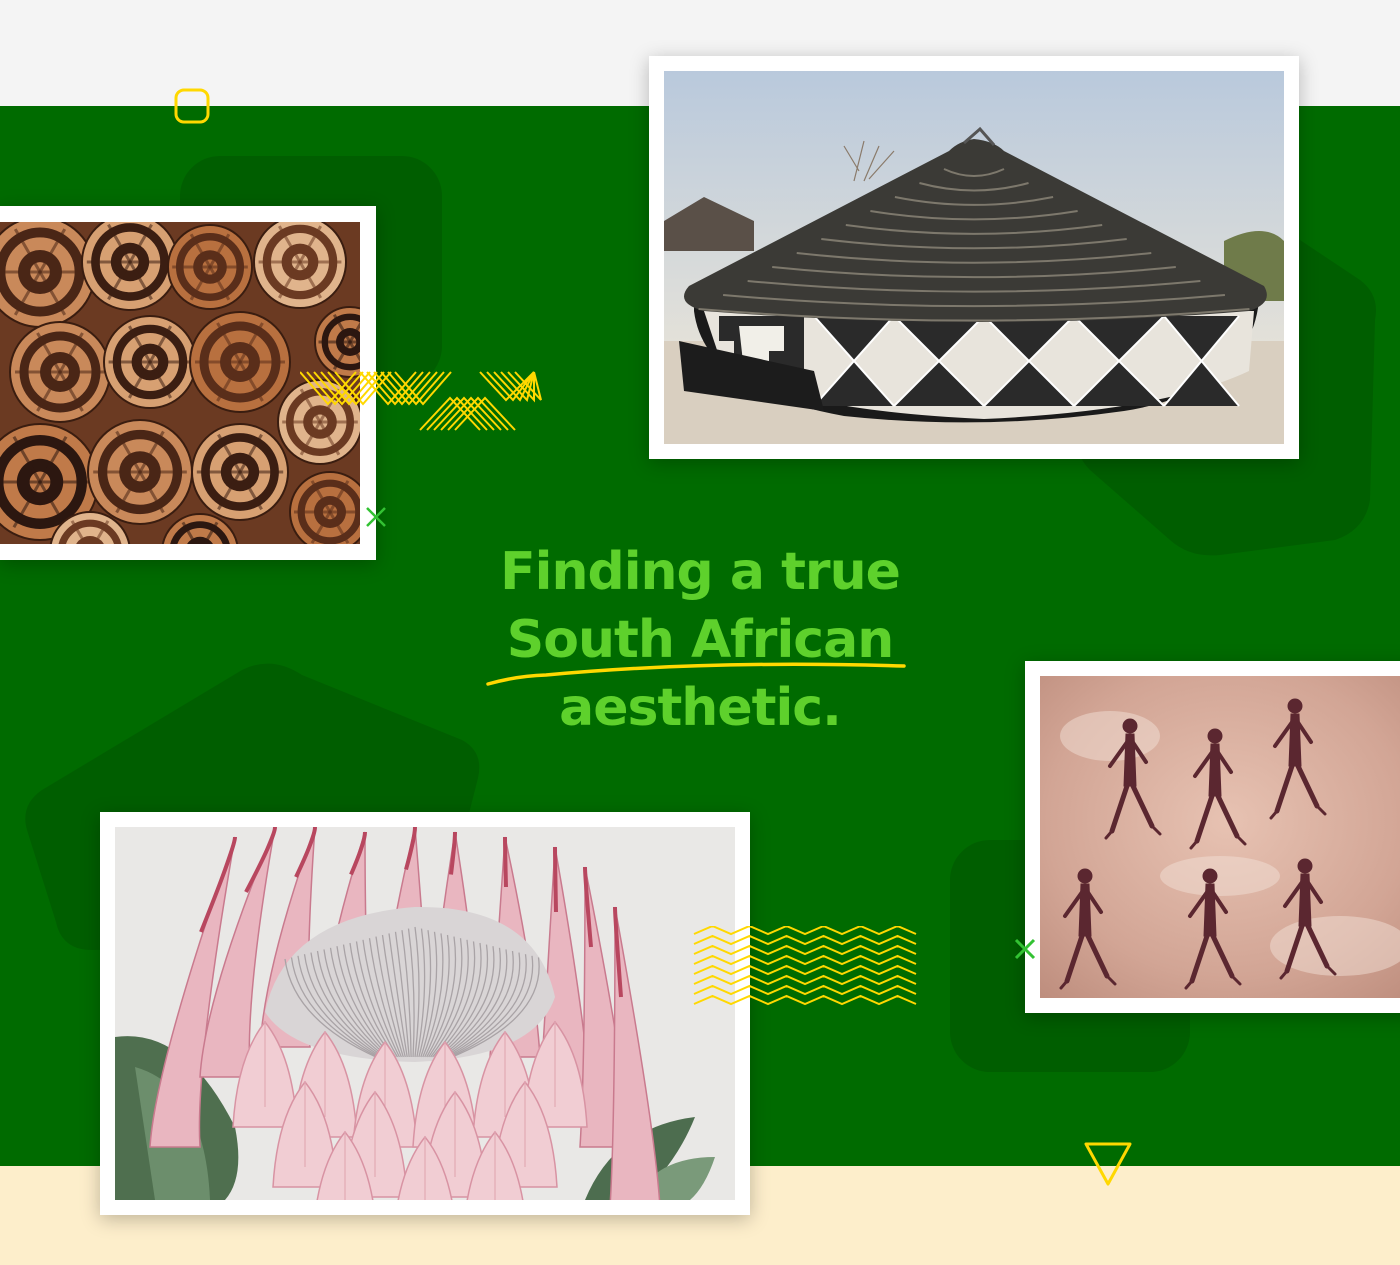 The image size is (1400, 1265). I want to click on king-protea-frame, so click(425, 1013).